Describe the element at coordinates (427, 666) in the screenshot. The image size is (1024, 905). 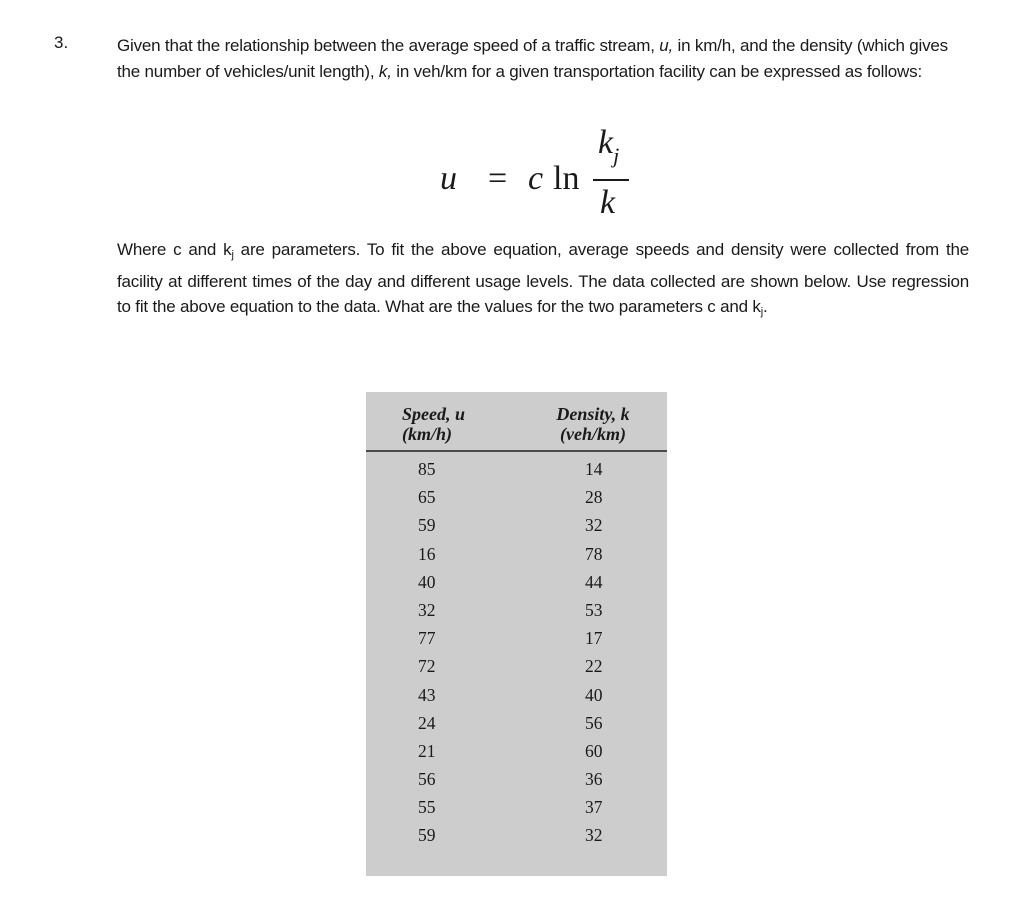
I see `cell-speed: 72` at that location.